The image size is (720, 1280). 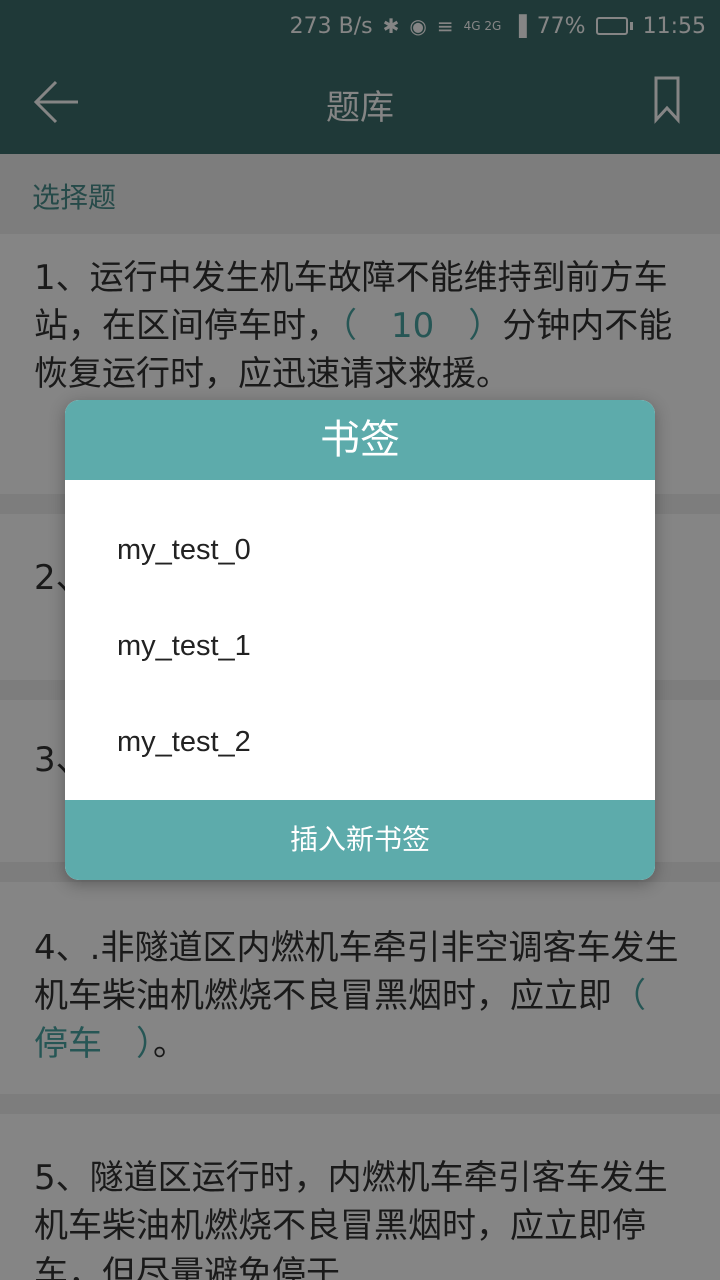 I want to click on dialog-title: 书签, so click(x=360, y=440).